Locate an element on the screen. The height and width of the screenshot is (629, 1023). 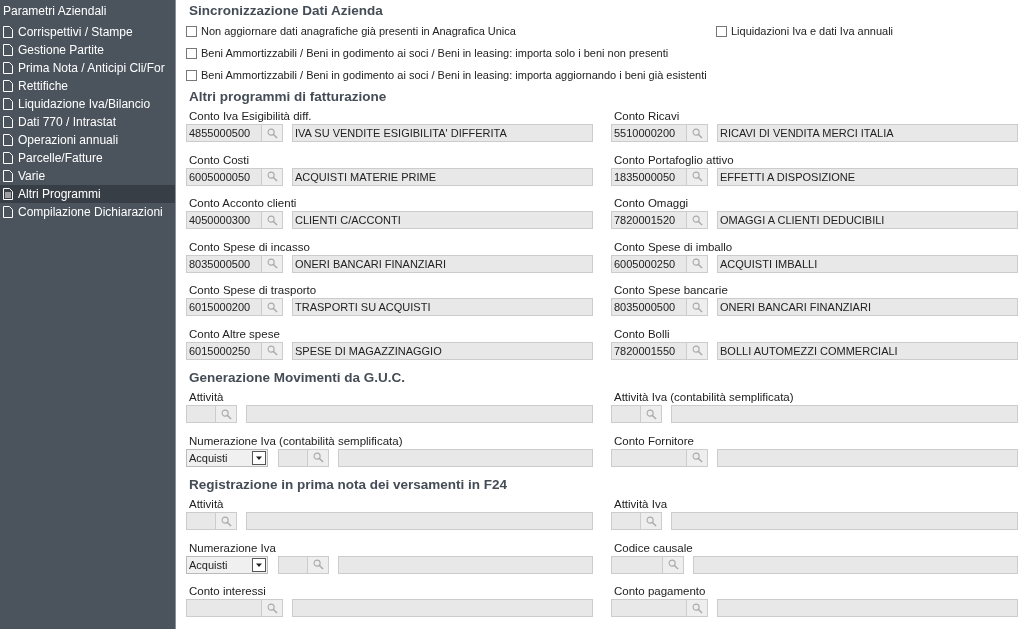
description-field: RICAVI DI VENDITA MERCI ITALIA is located at coordinates (867, 133).